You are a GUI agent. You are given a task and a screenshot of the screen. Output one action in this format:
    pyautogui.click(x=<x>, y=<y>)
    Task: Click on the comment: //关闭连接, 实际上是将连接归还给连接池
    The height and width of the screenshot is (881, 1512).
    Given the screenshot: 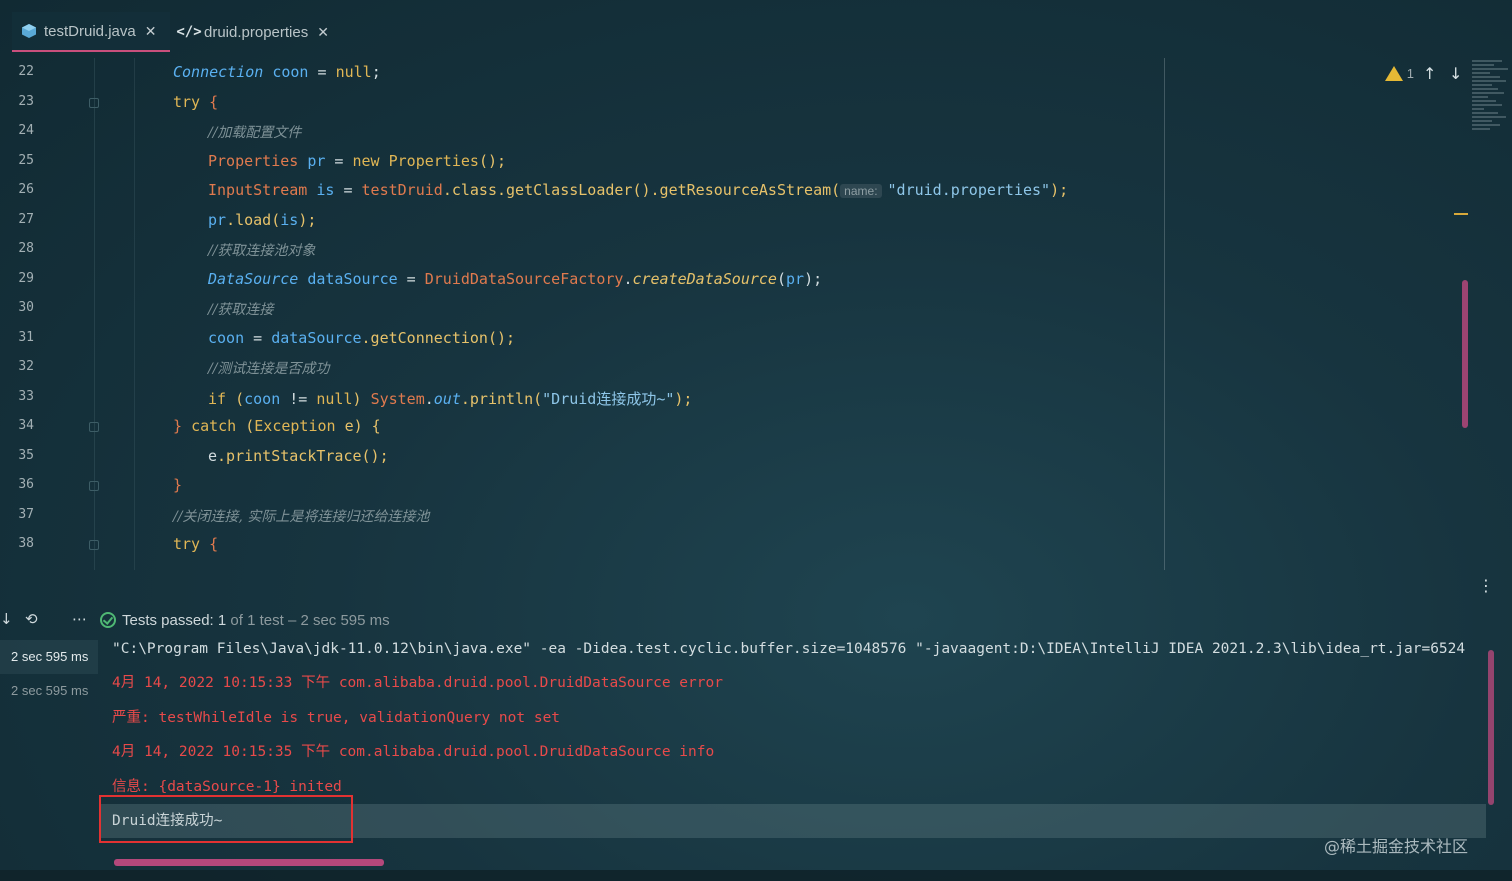 What is the action you would take?
    pyautogui.click(x=301, y=517)
    